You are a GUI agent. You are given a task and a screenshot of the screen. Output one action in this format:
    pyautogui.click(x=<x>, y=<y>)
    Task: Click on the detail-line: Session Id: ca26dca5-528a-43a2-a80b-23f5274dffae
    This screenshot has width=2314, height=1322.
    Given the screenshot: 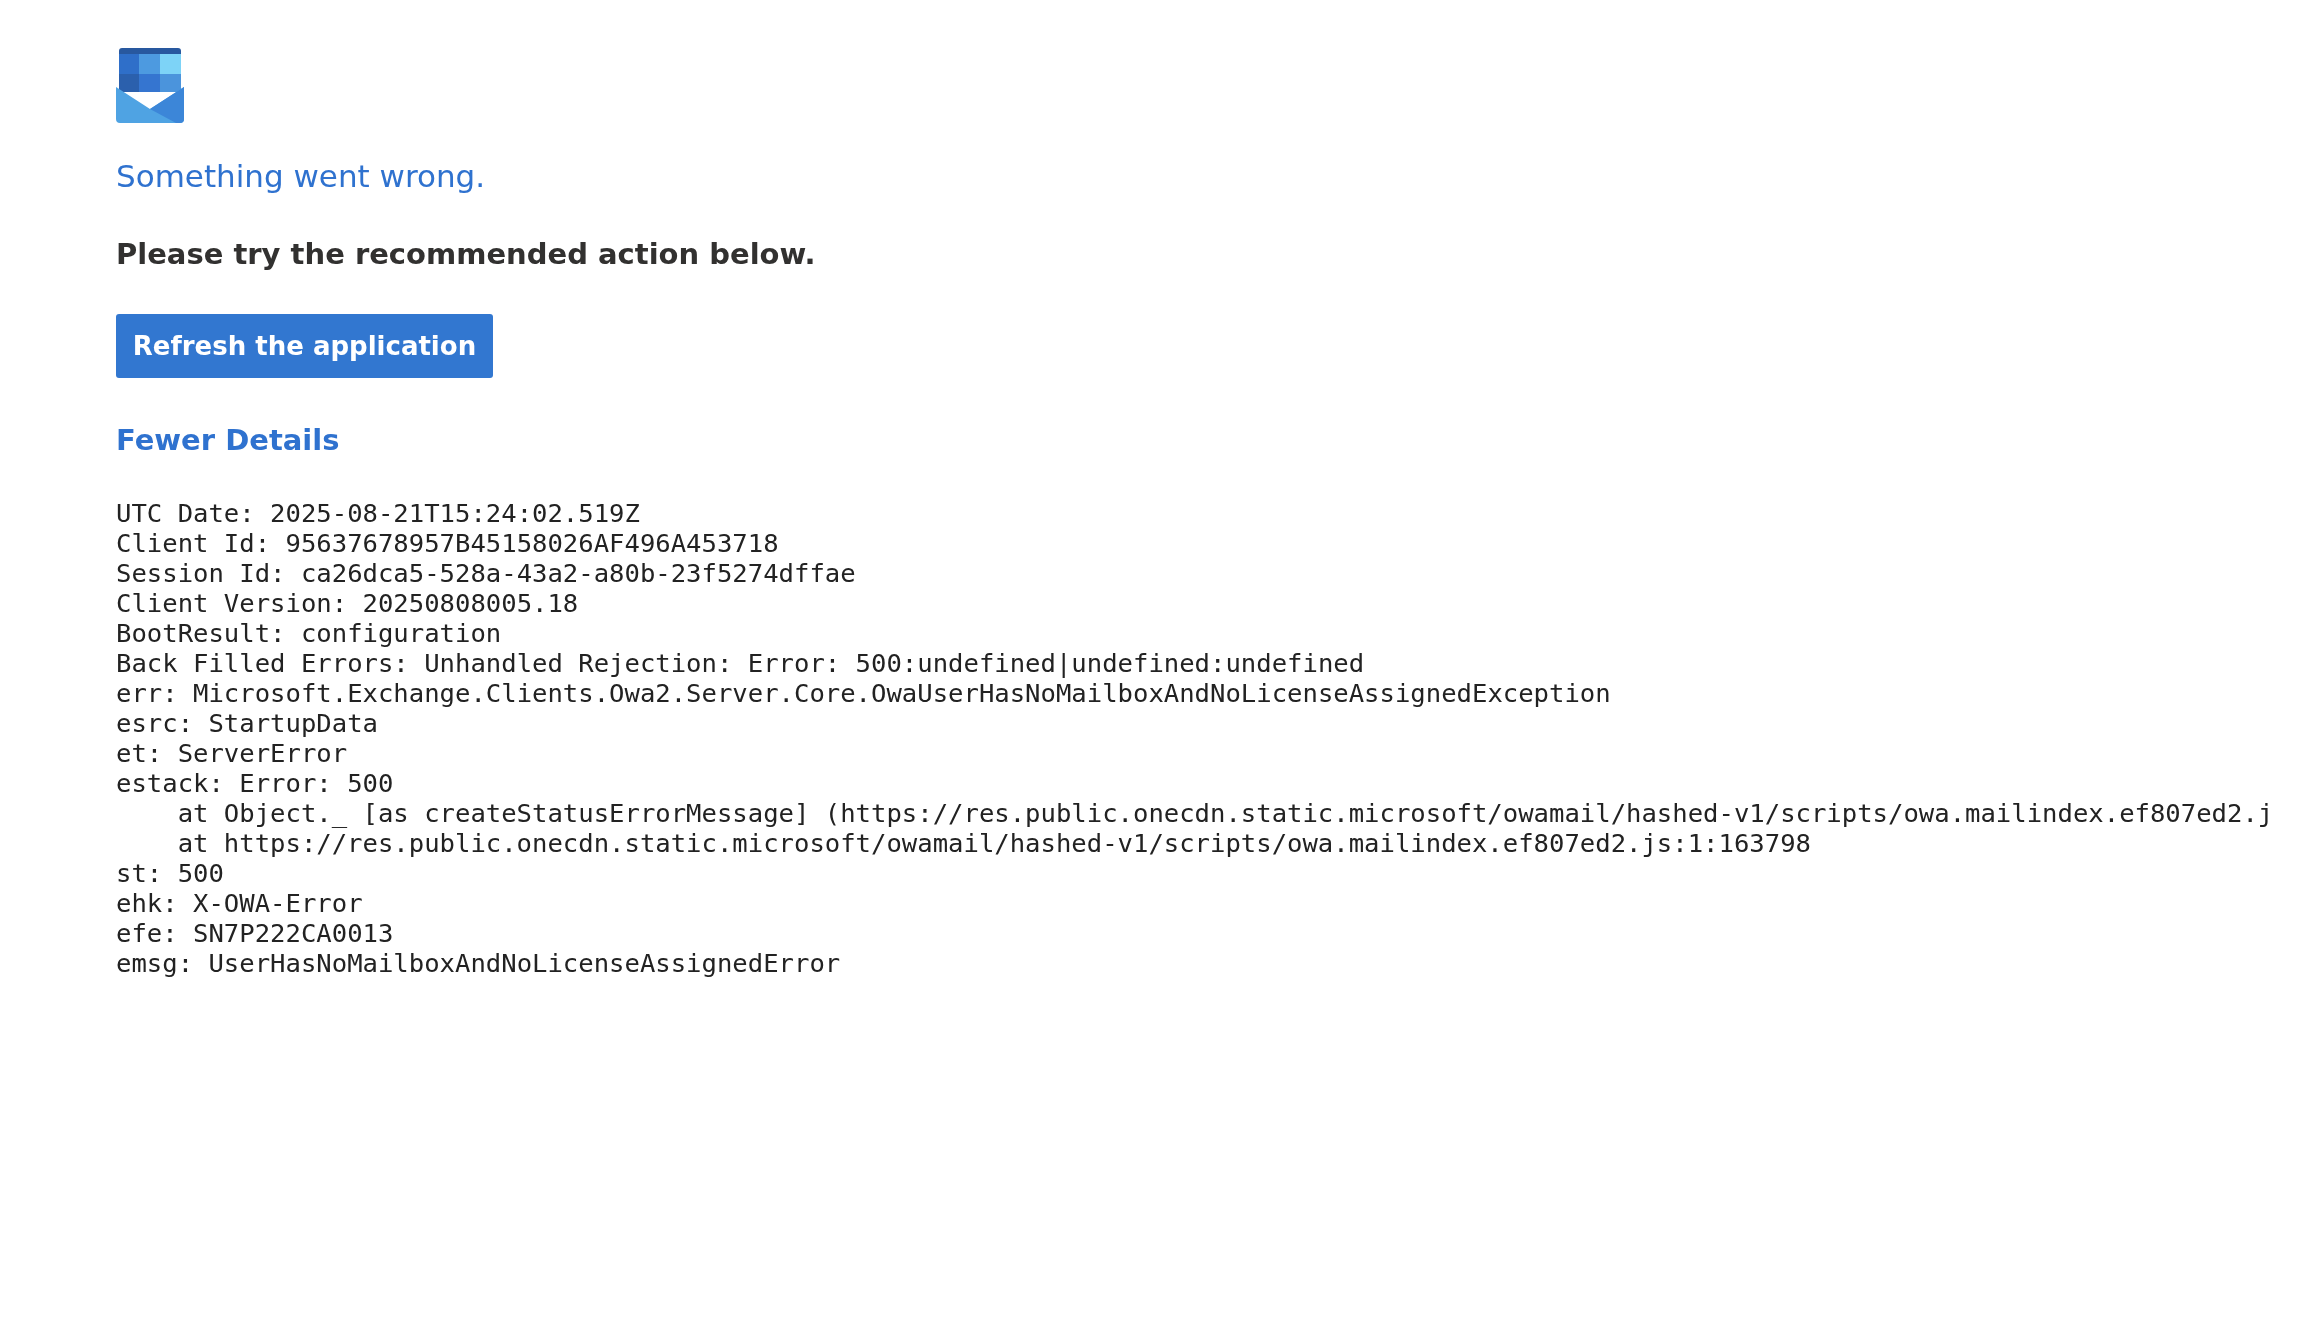 What is the action you would take?
    pyautogui.click(x=486, y=573)
    